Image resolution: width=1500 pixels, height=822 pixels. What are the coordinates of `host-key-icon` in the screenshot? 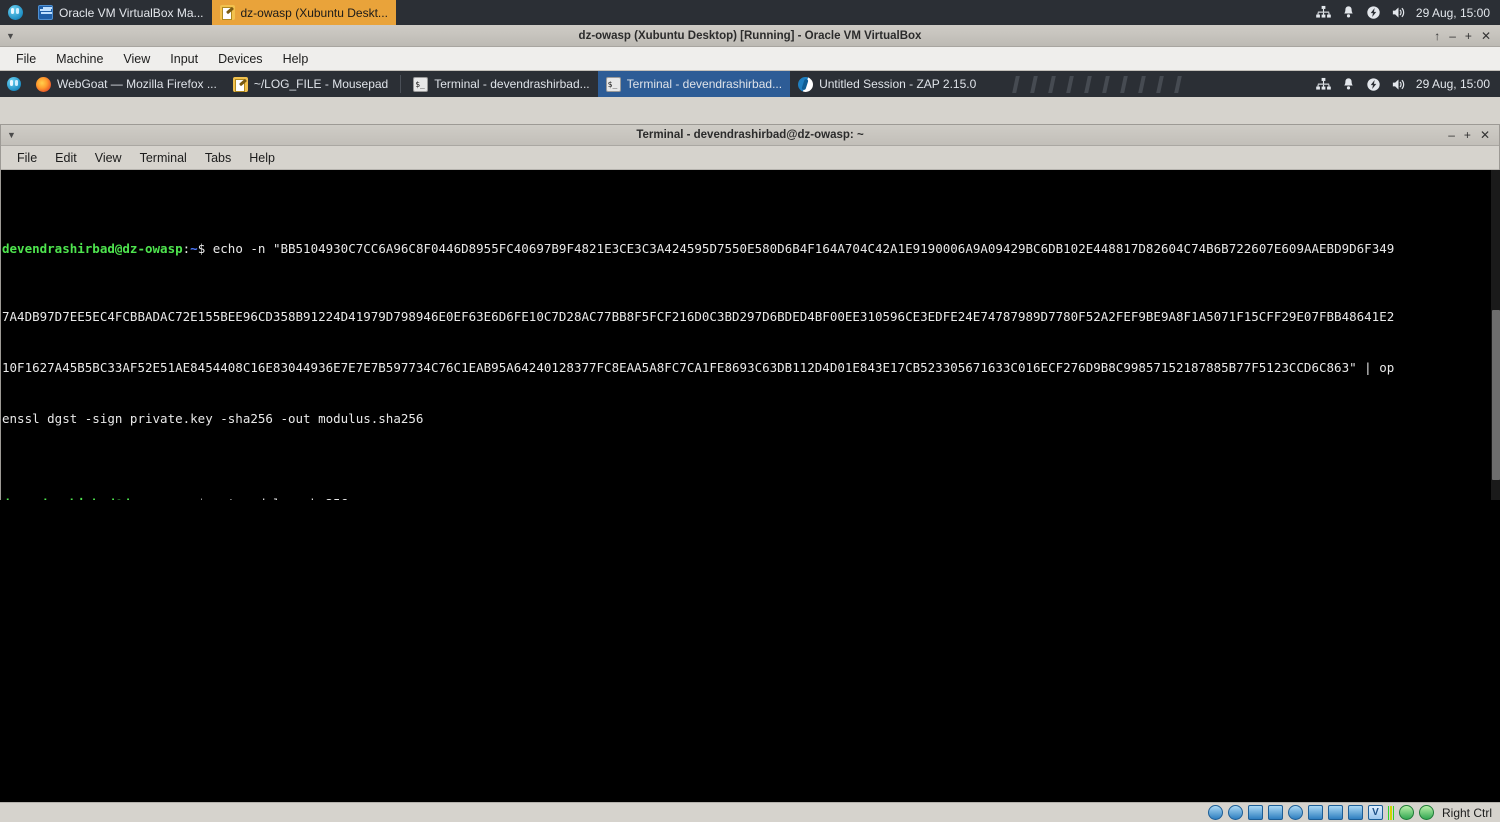 It's located at (1426, 812).